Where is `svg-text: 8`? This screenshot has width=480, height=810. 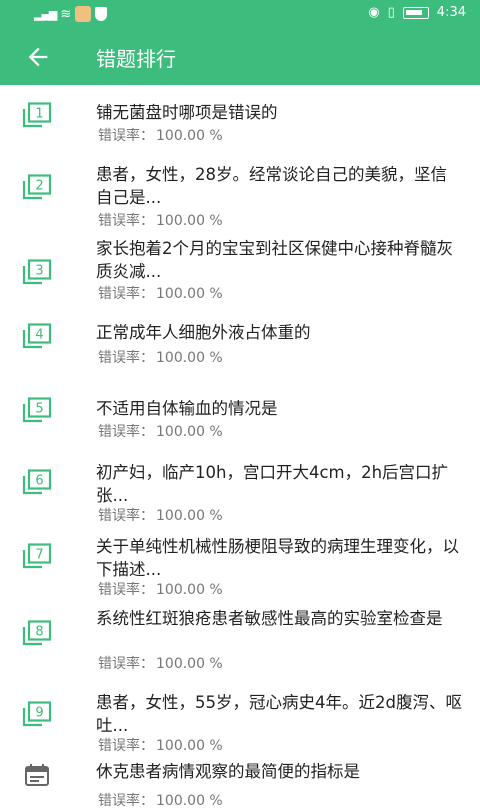 svg-text: 8 is located at coordinates (39, 632).